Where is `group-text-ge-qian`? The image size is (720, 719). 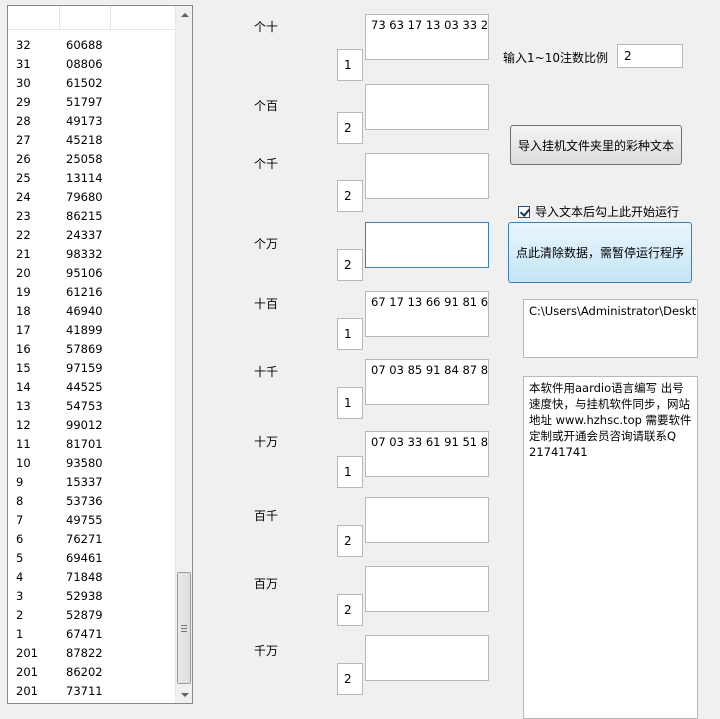
group-text-ge-qian is located at coordinates (427, 176).